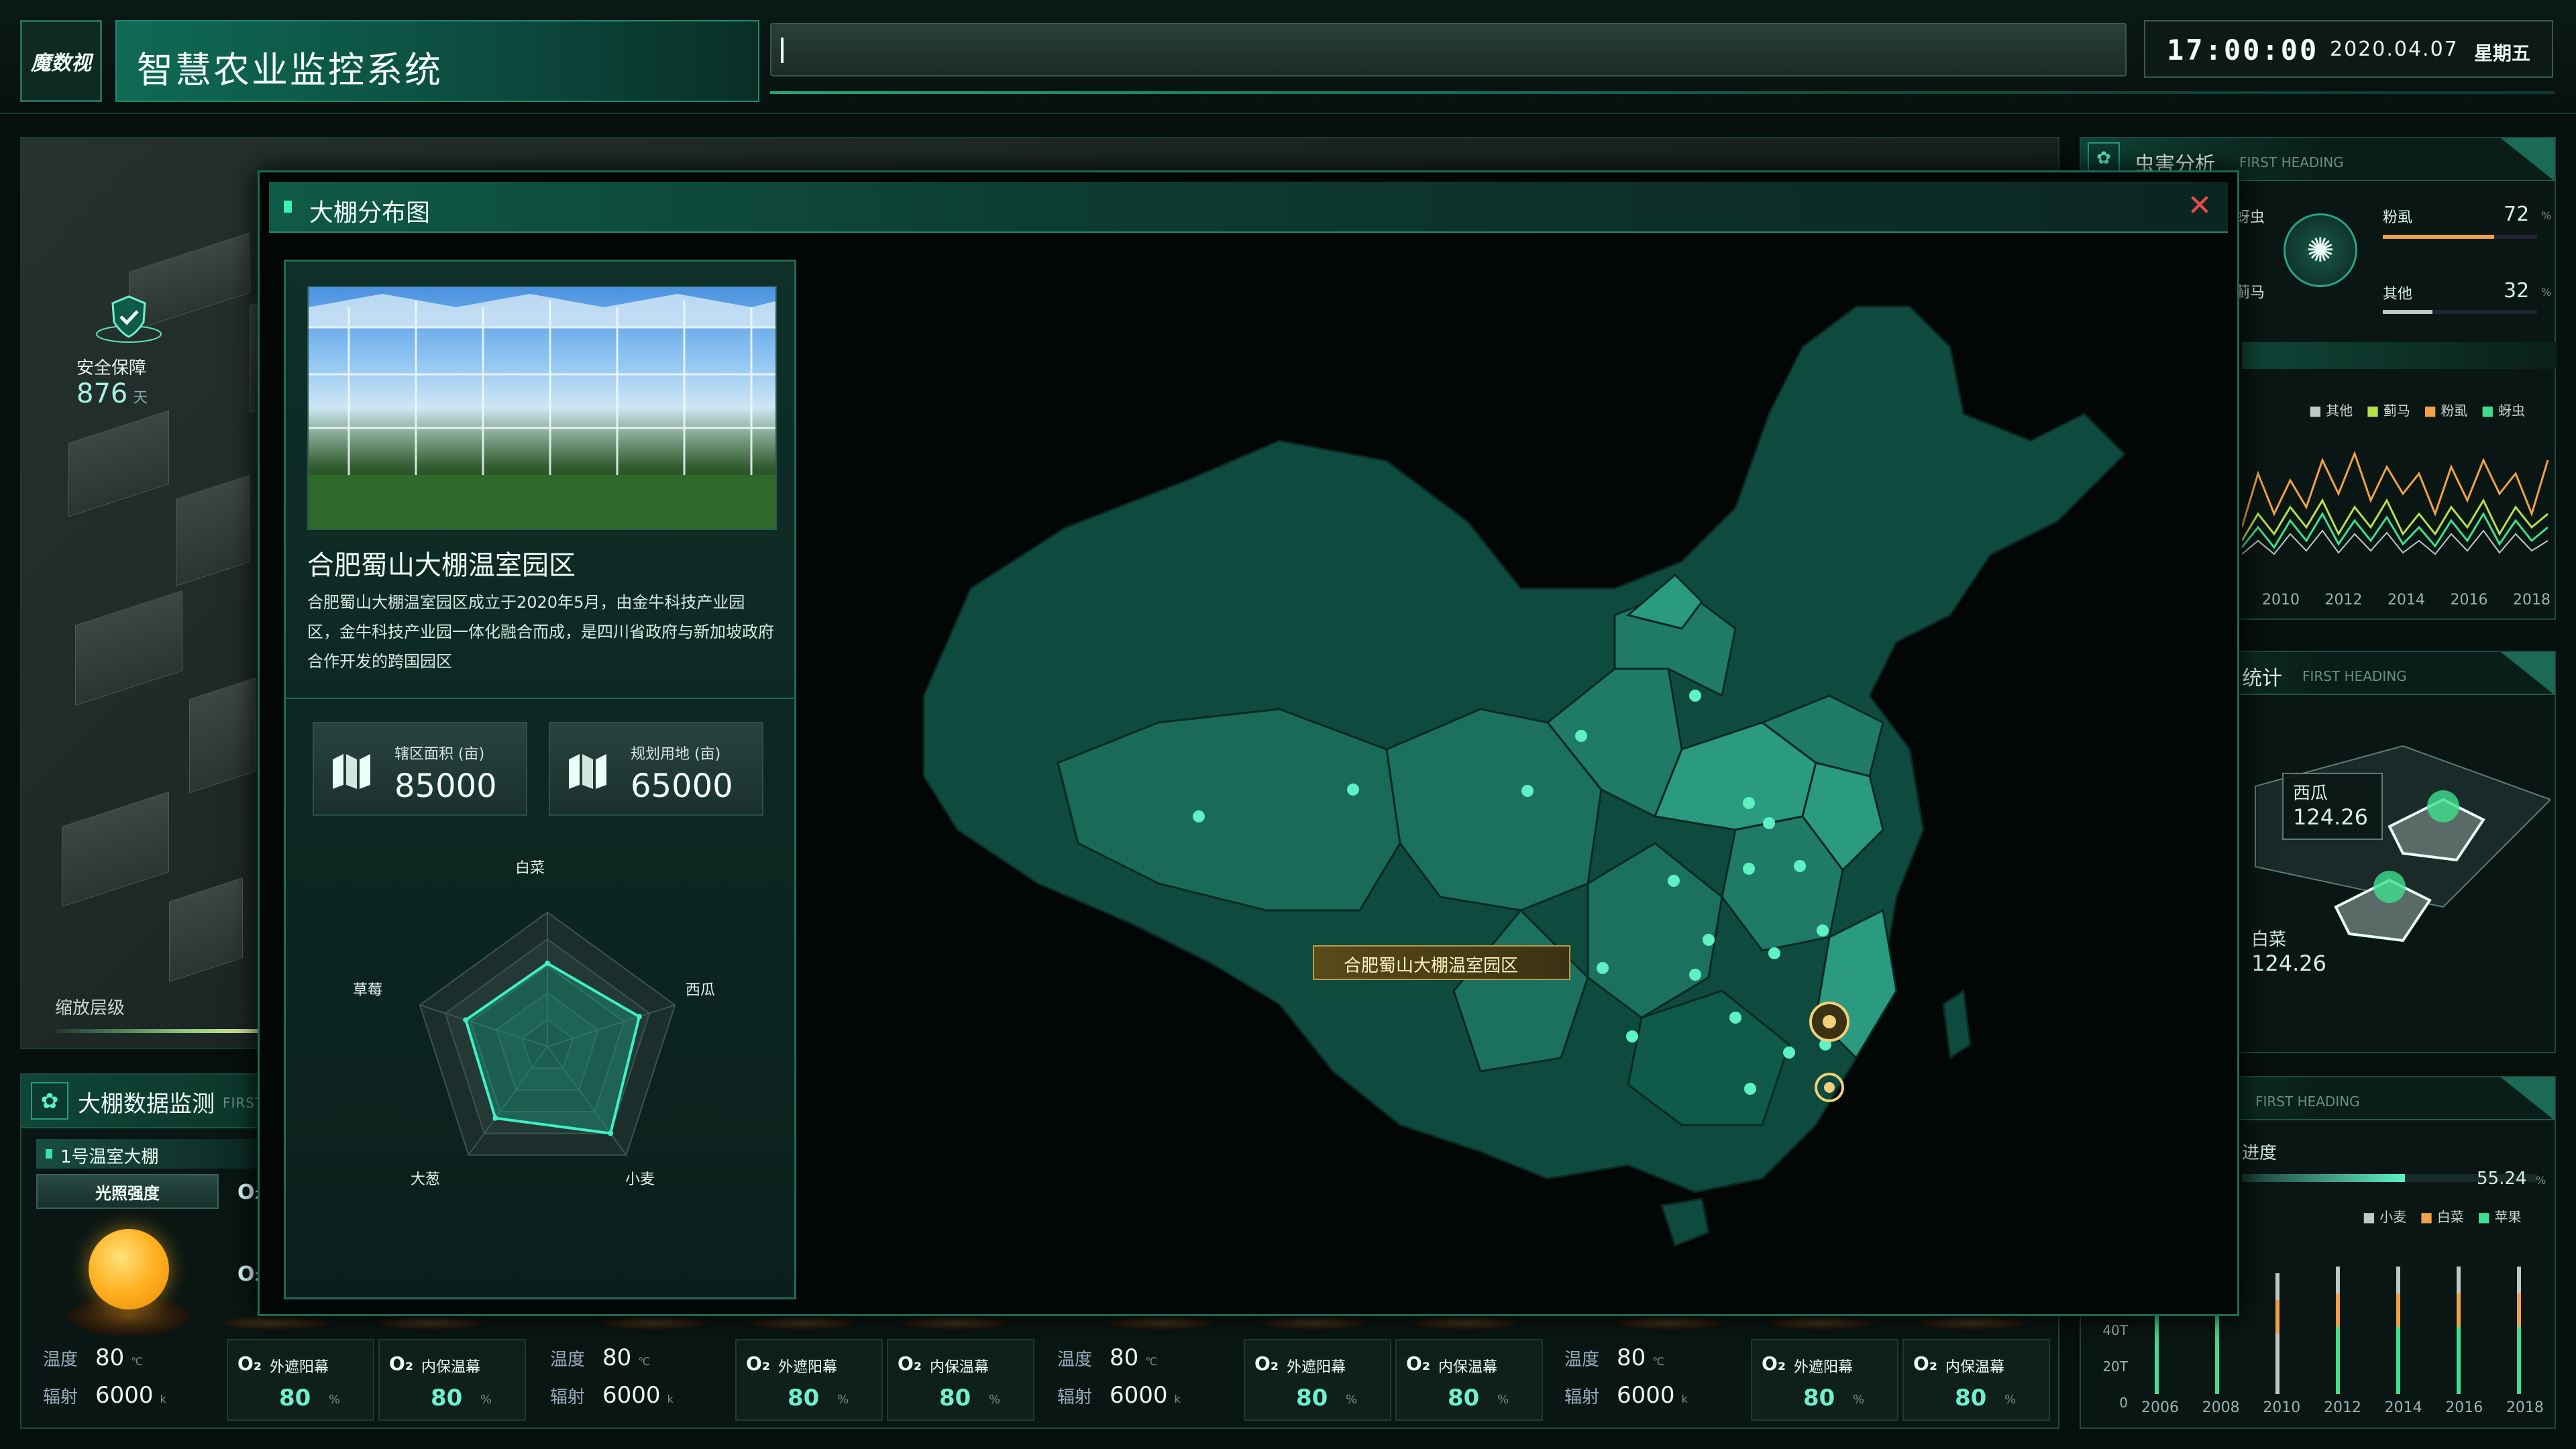 This screenshot has height=1449, width=2576. I want to click on stat-name: 白菜, so click(2269, 940).